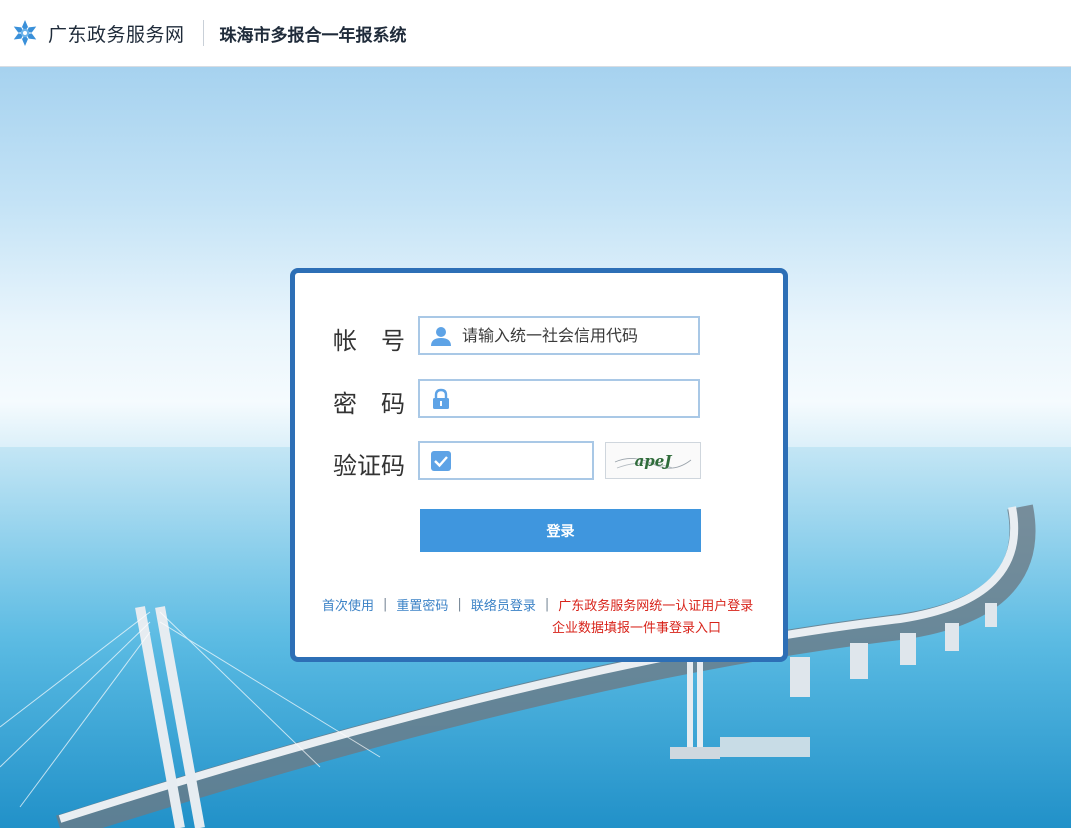 The height and width of the screenshot is (828, 1071). Describe the element at coordinates (567, 335) in the screenshot. I see `account-input` at that location.